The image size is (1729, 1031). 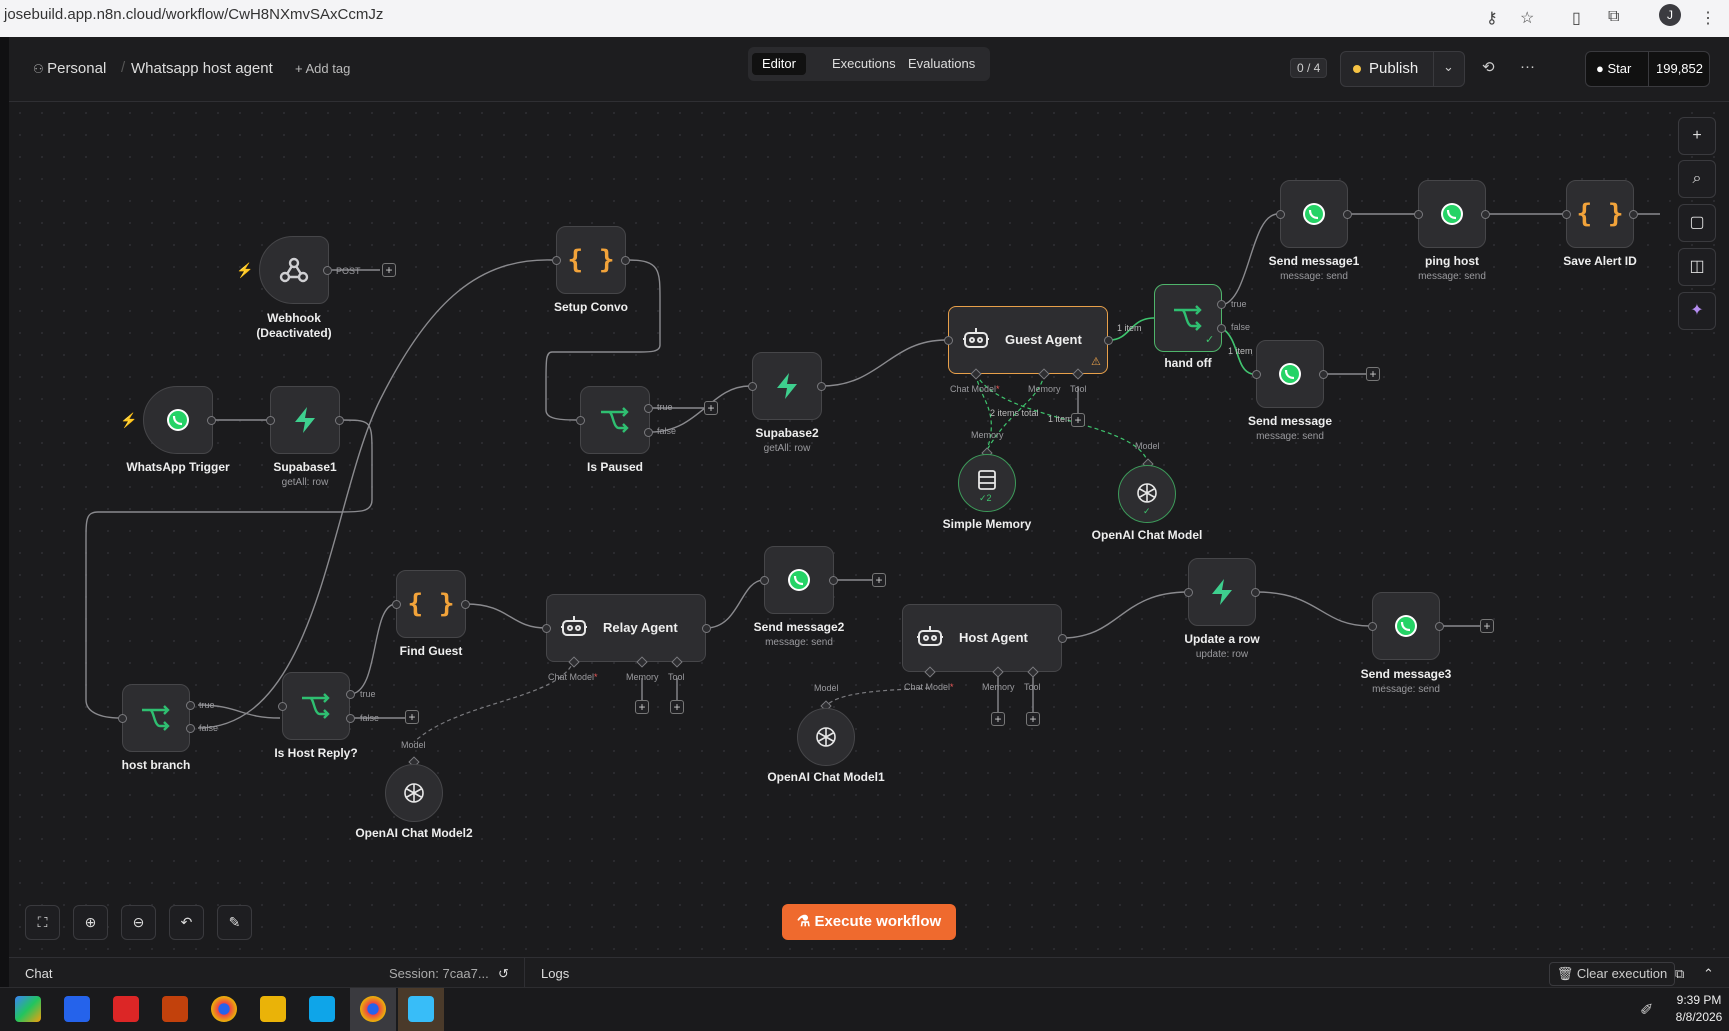 I want to click on whatsapp-trigger-node, so click(x=178, y=420).